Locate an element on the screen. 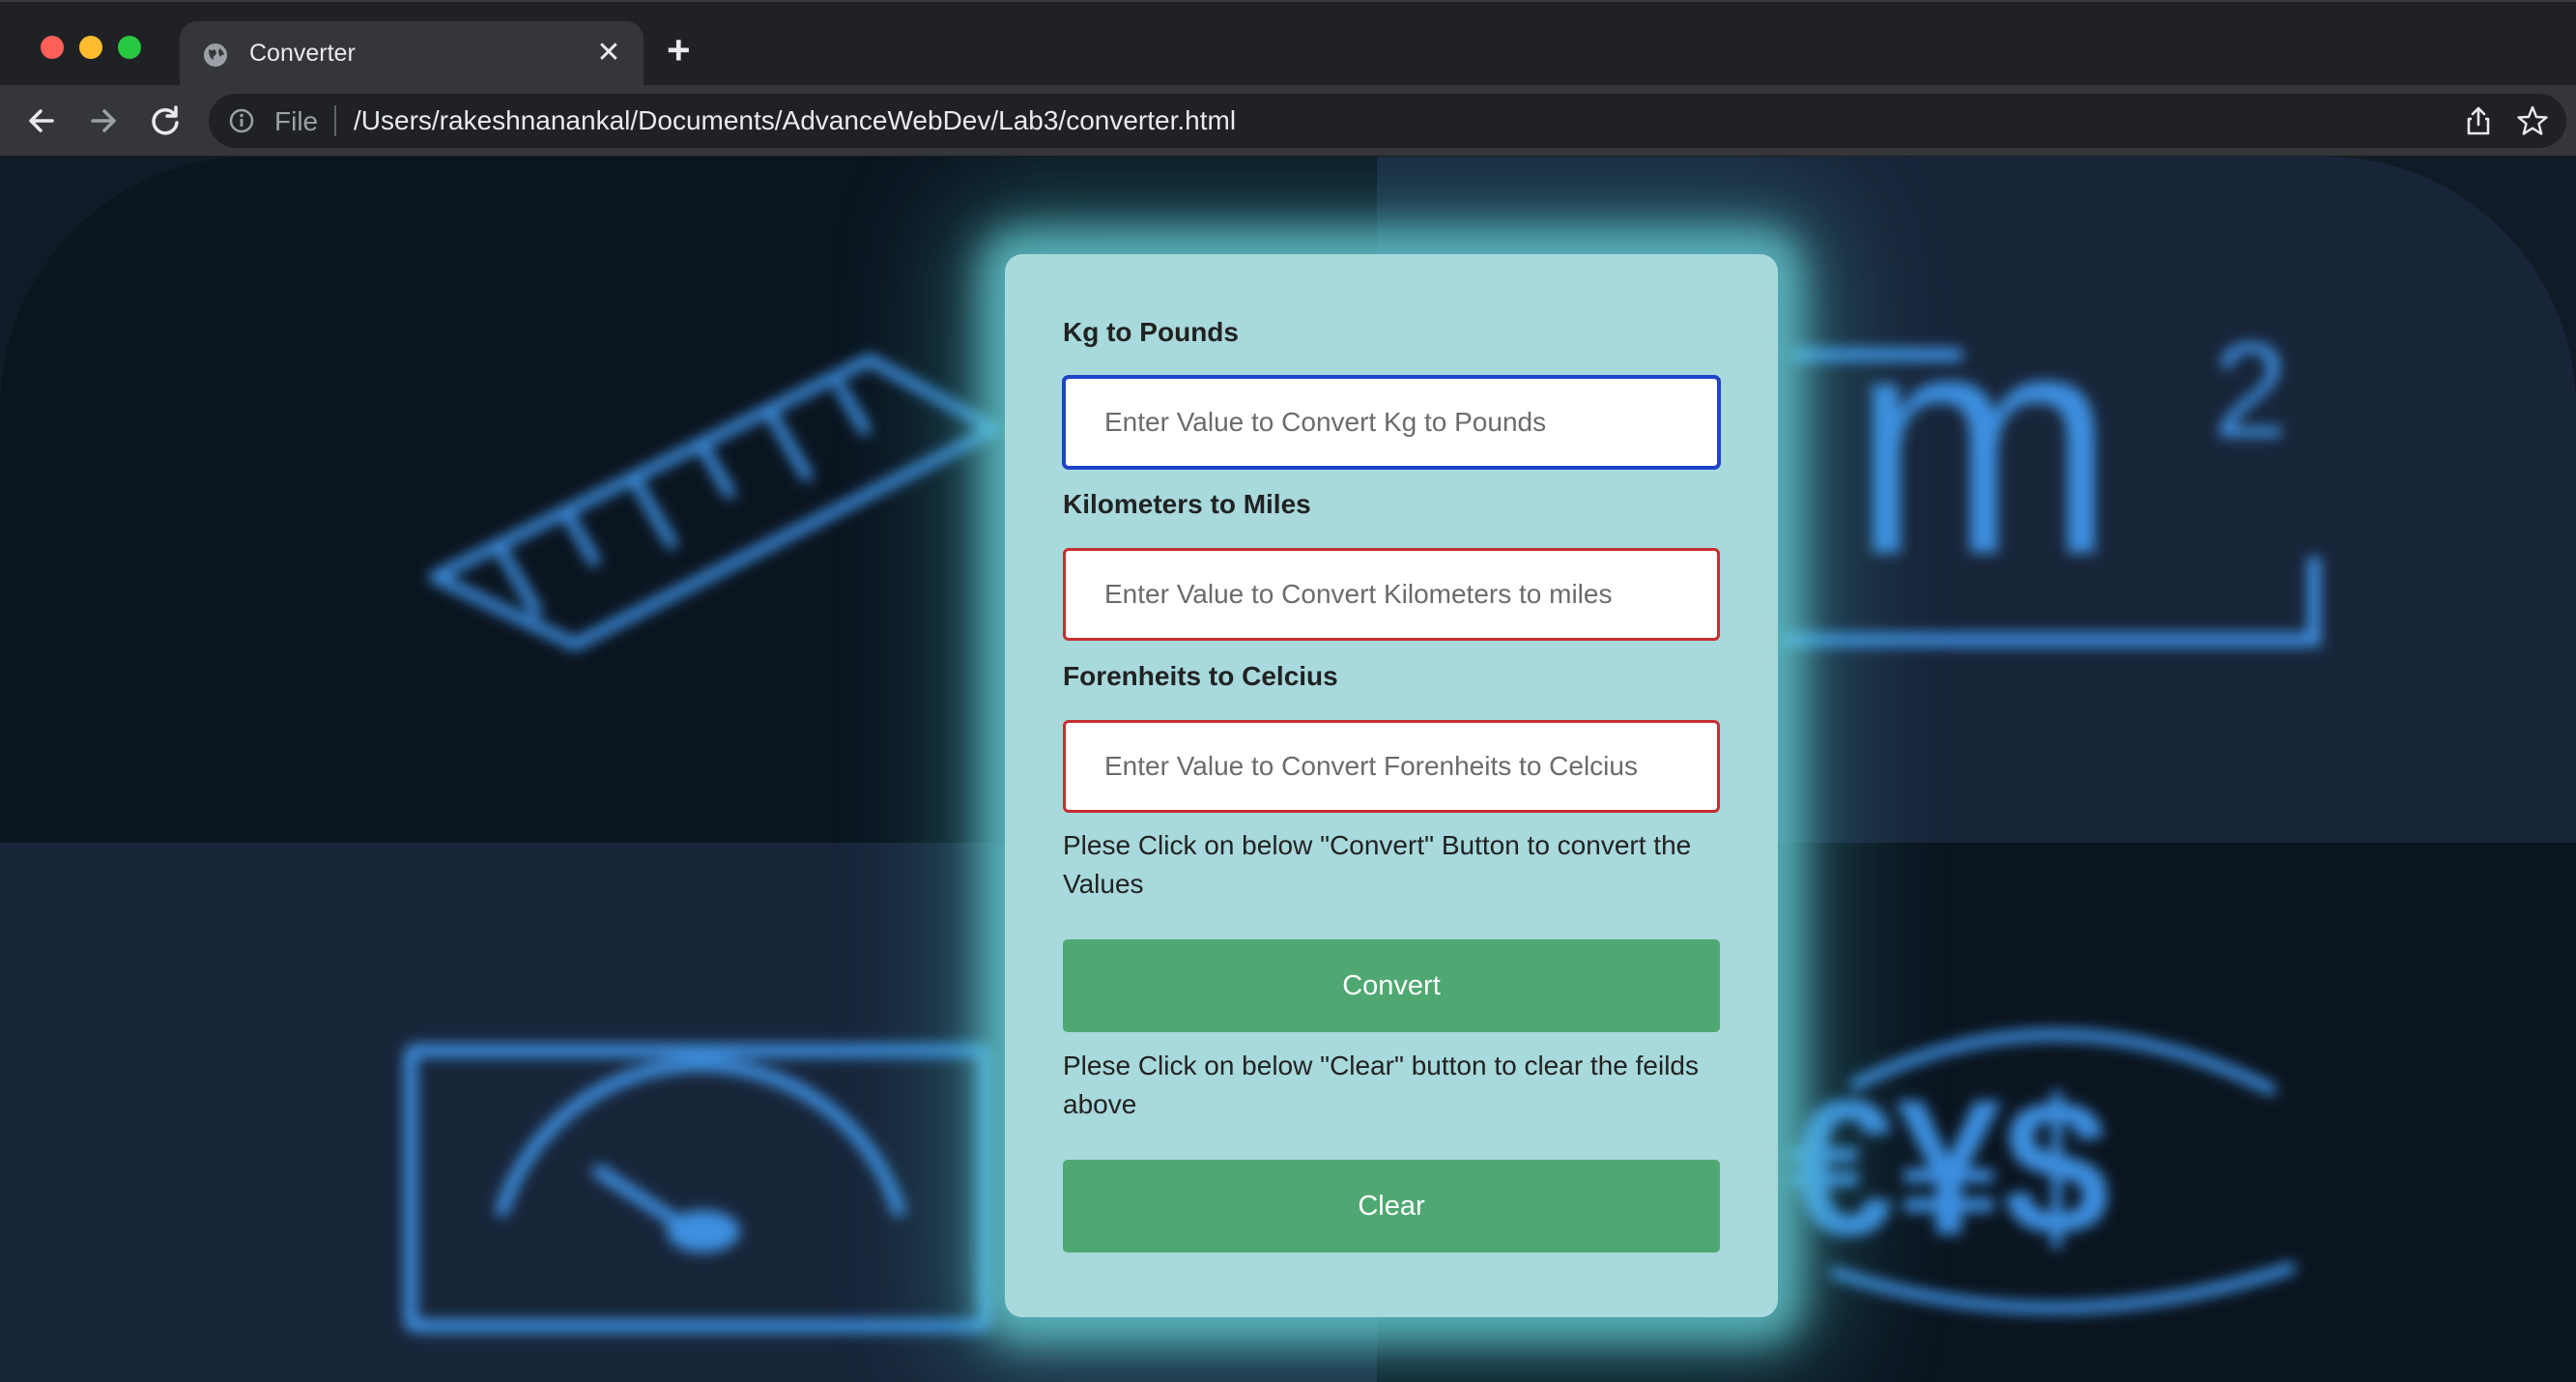  forward-arrow-icon is located at coordinates (104, 121).